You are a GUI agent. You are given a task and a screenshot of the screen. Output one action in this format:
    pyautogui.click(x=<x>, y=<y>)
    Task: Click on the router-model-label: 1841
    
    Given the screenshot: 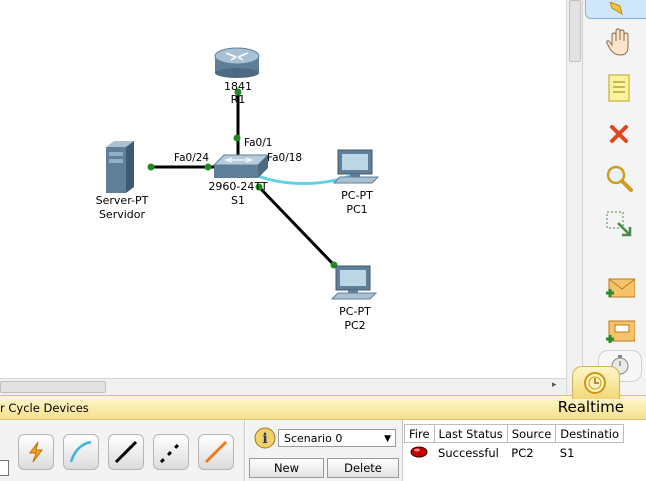 What is the action you would take?
    pyautogui.click(x=238, y=86)
    